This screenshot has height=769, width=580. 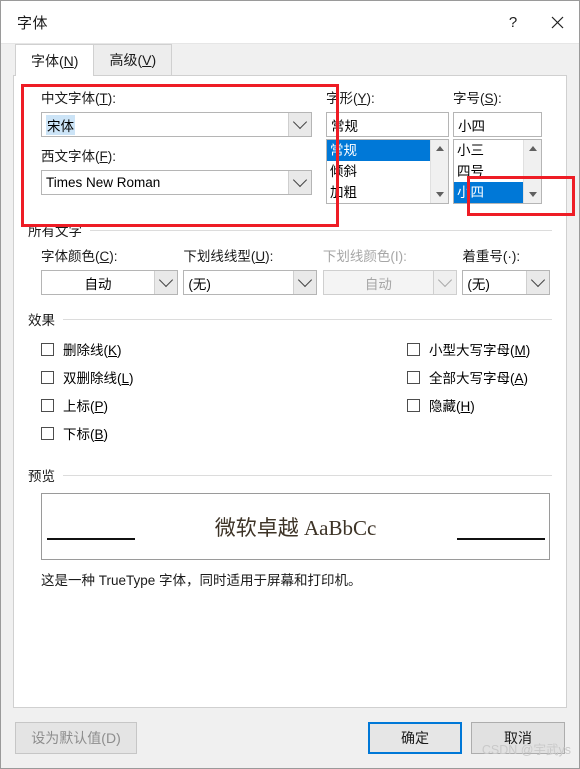 I want to click on checkbox-strikethrough: 删除线(K), so click(x=224, y=349).